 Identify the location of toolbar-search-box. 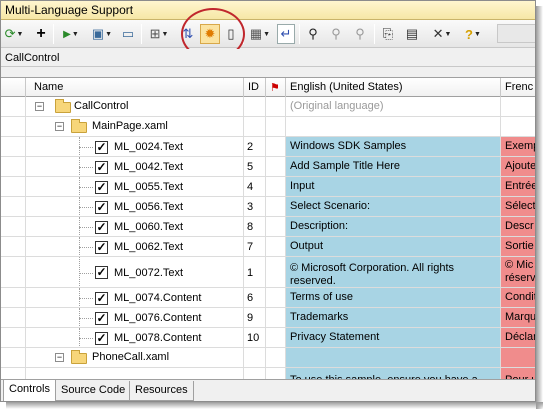
(516, 33).